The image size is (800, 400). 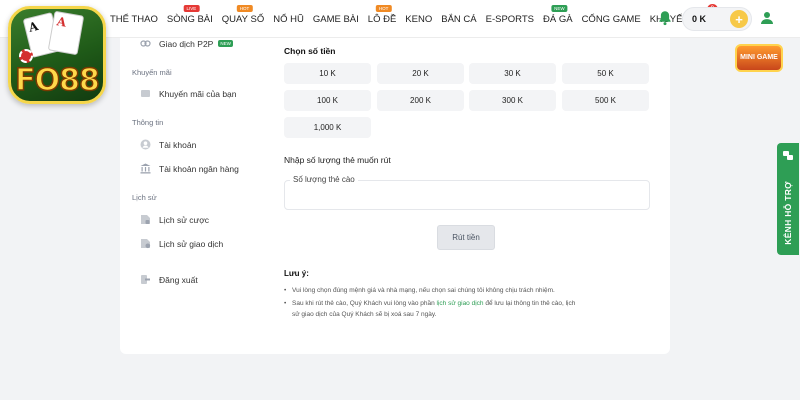 I want to click on support-label: KÊNH HỖ TRỢ, so click(x=788, y=213).